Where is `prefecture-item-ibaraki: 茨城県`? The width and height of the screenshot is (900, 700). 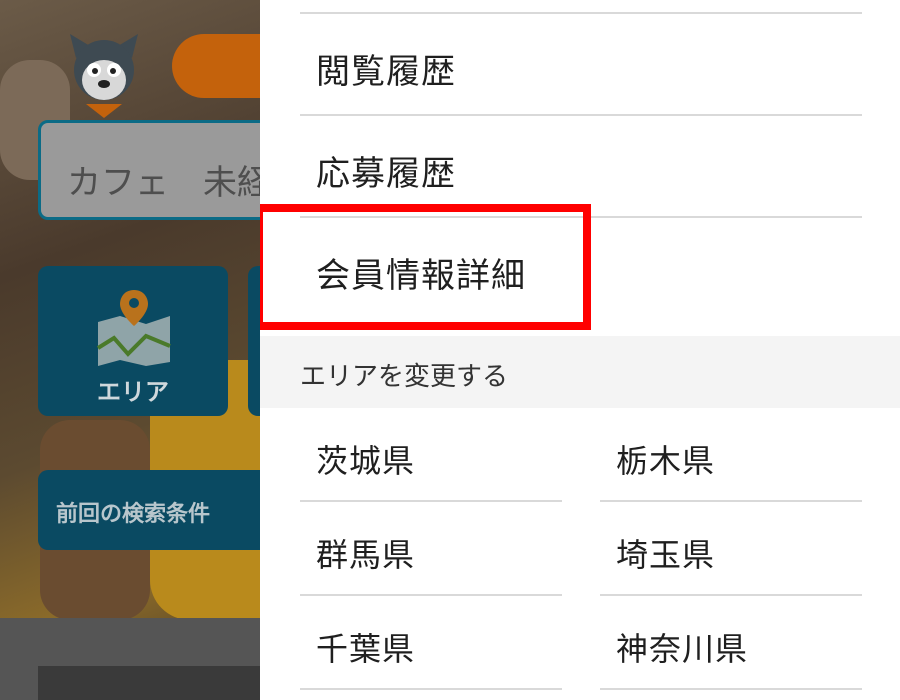 prefecture-item-ibaraki: 茨城県 is located at coordinates (431, 455).